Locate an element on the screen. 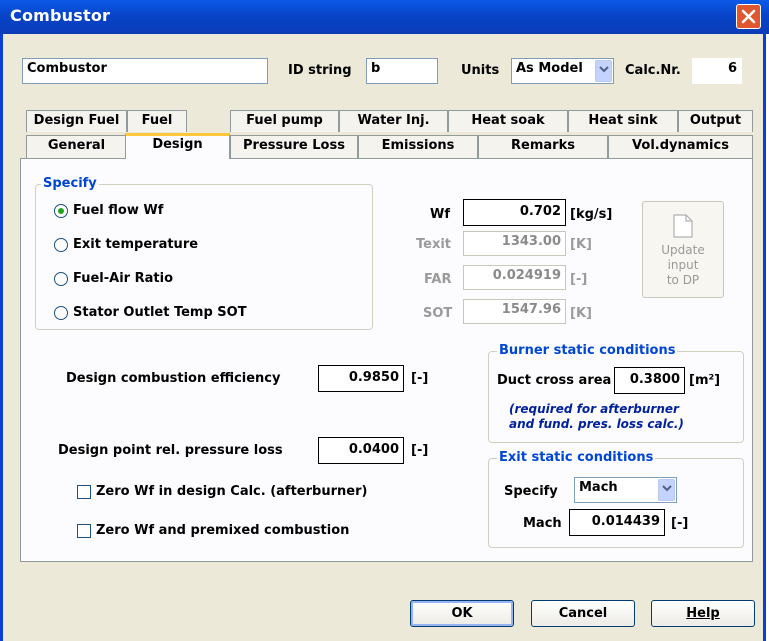 The image size is (769, 641). update-button-label: Update input to DP is located at coordinates (683, 265).